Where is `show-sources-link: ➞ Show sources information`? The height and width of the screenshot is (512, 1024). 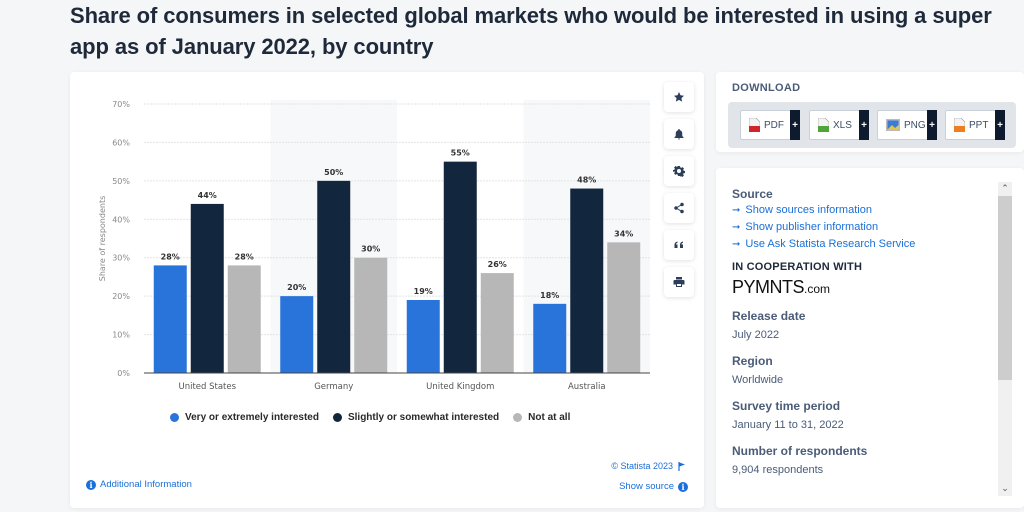
show-sources-link: ➞ Show sources information is located at coordinates (862, 210).